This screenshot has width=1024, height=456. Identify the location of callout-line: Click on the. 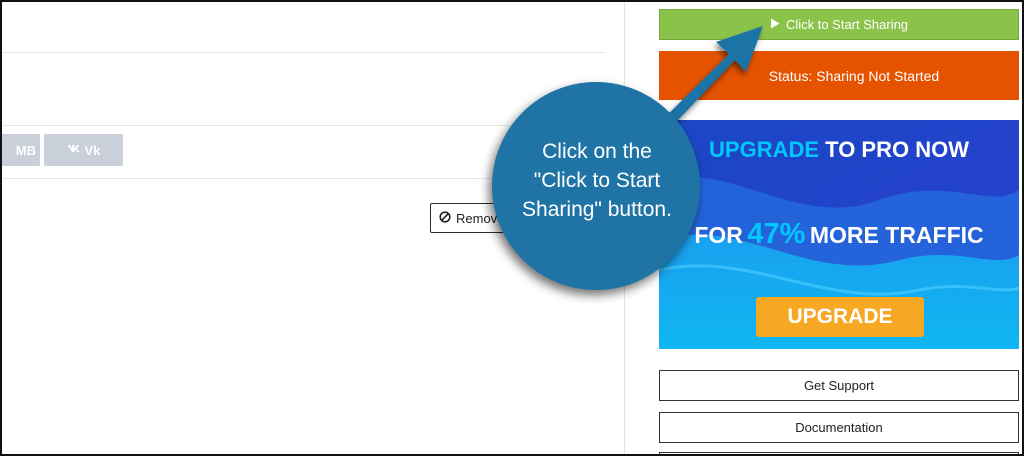
(597, 151).